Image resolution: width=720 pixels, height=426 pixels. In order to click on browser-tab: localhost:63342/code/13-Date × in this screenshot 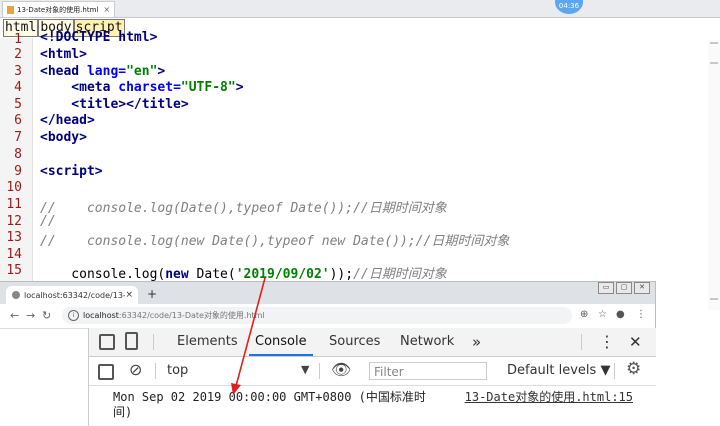, I will do `click(72, 295)`.